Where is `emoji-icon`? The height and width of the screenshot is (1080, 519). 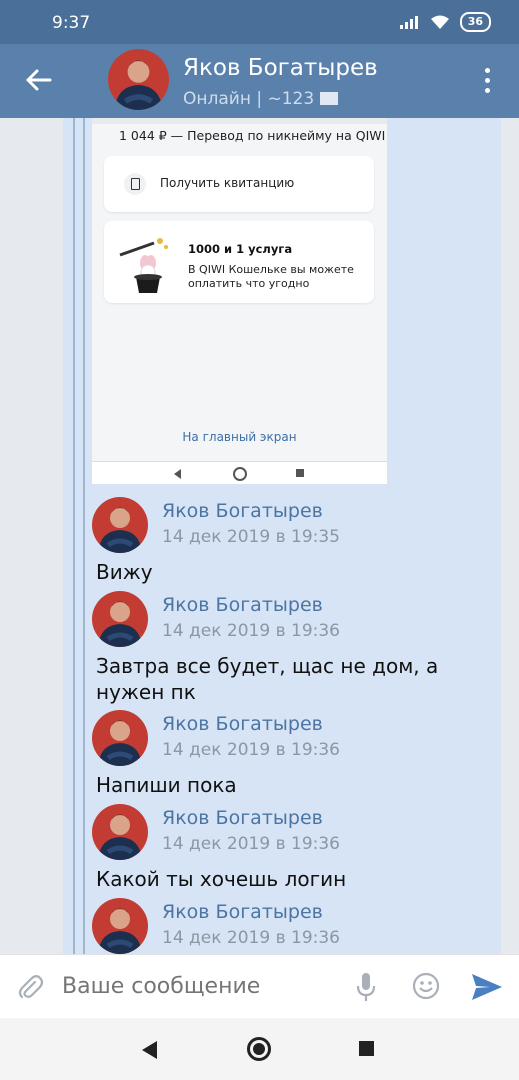
emoji-icon is located at coordinates (426, 986).